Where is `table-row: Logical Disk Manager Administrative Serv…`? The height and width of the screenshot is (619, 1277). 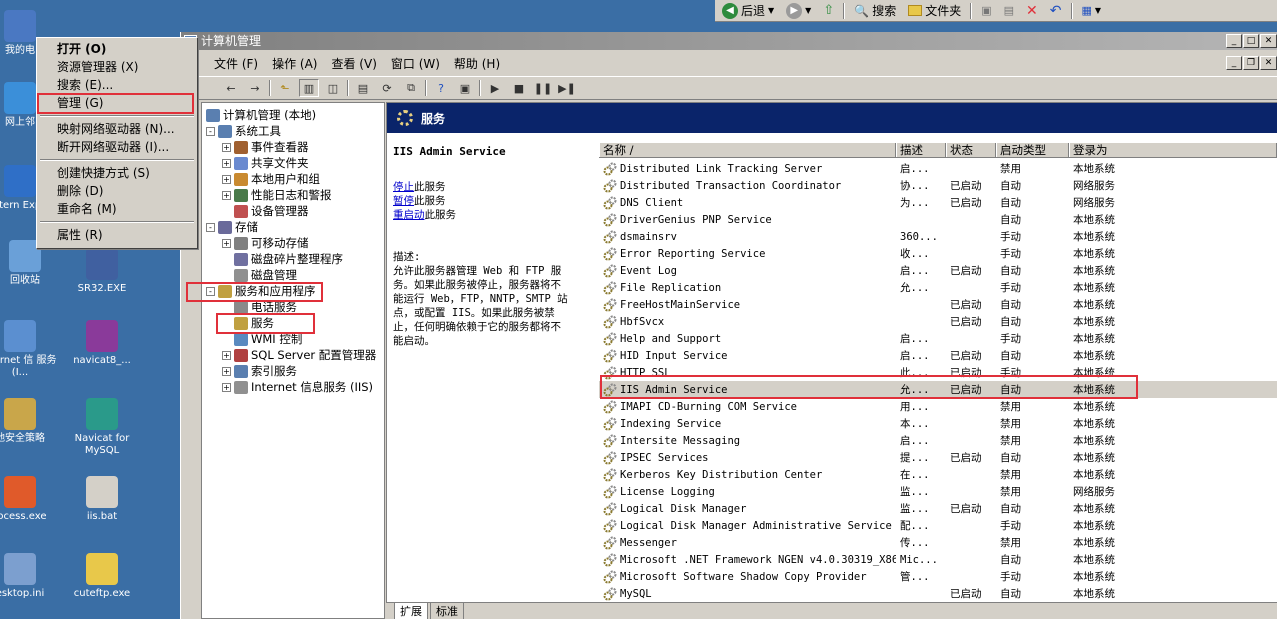 table-row: Logical Disk Manager Administrative Serv… is located at coordinates (938, 525).